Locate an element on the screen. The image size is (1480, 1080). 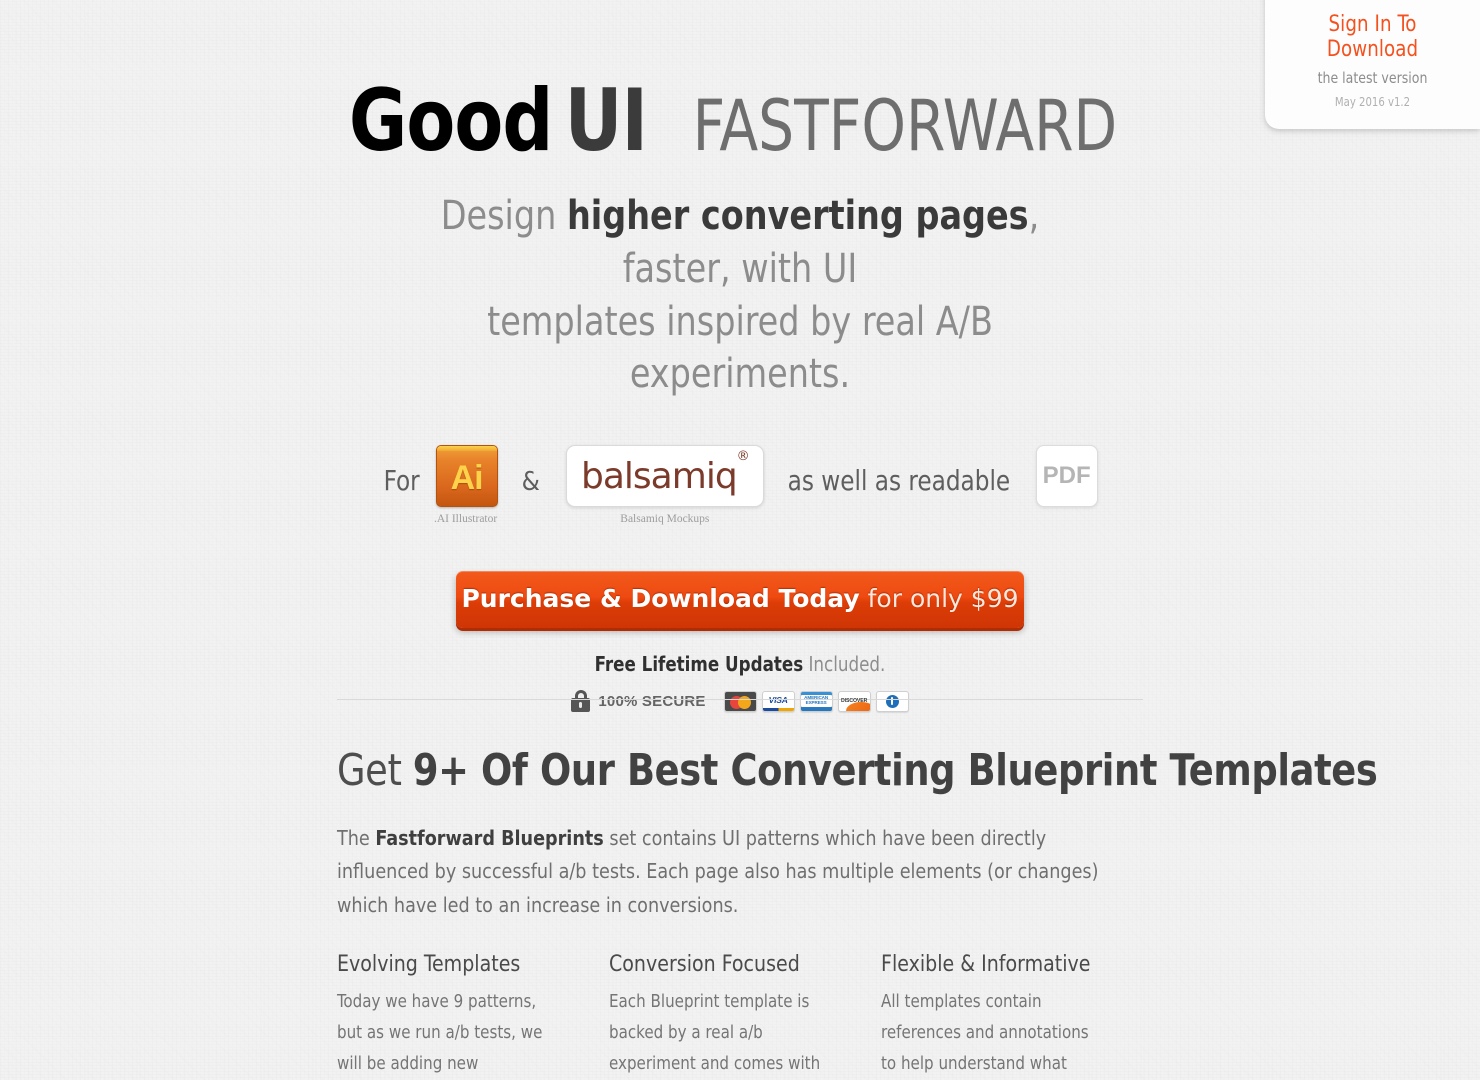
amex-label: AMERICAN EXPRESS is located at coordinates (816, 701).